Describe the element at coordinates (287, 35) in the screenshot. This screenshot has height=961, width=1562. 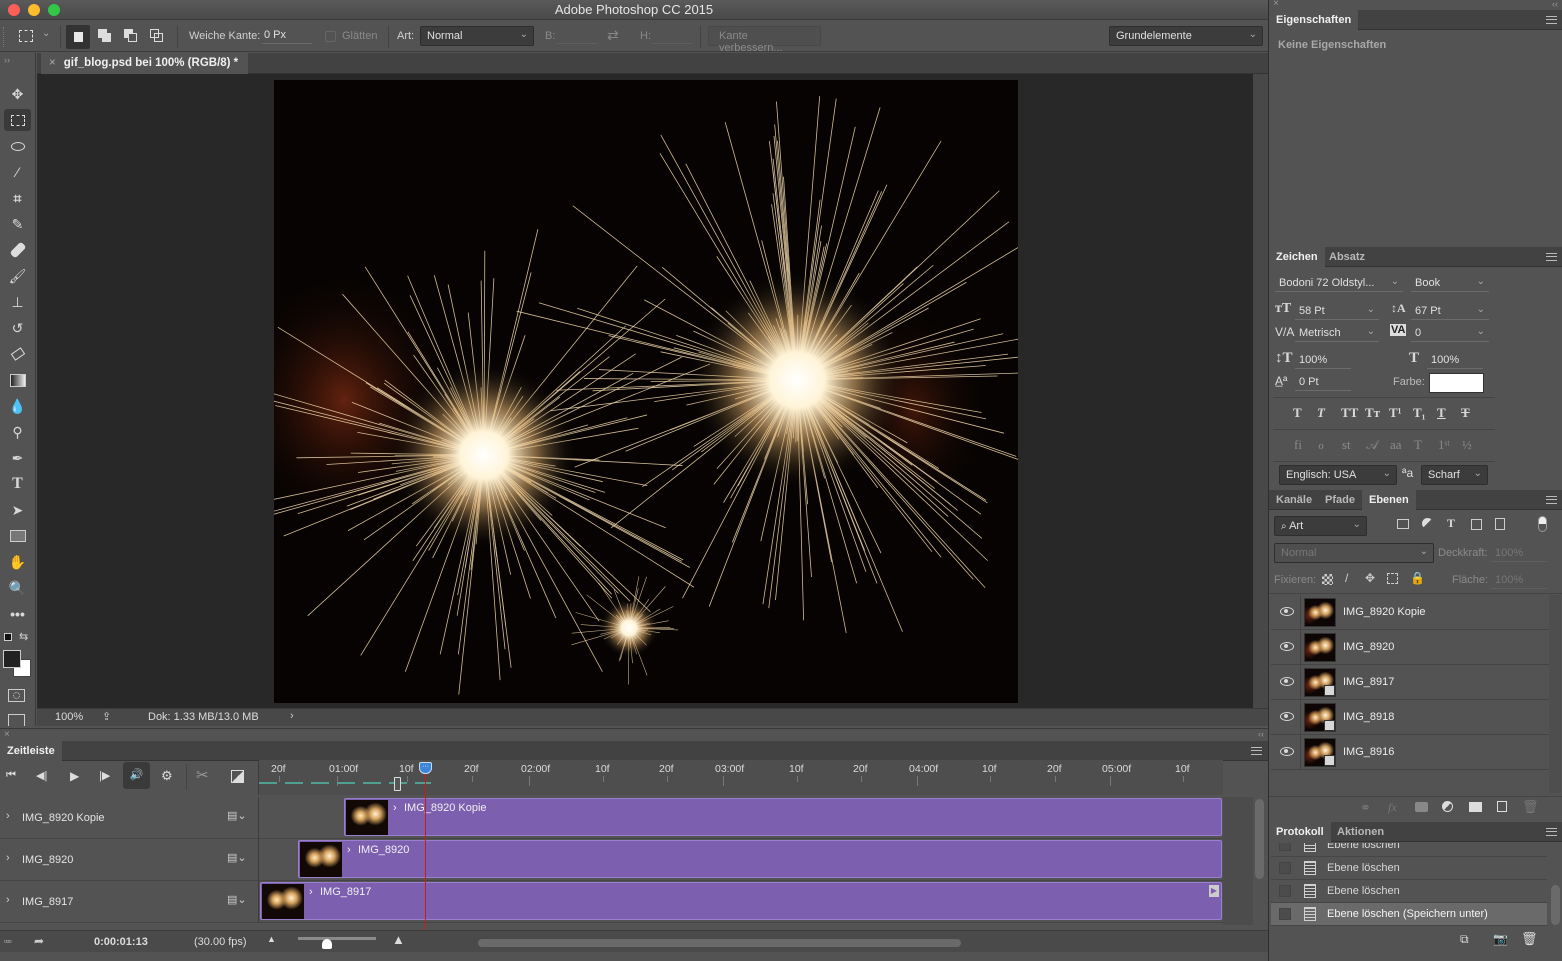
I see `feather-input: 0 Px` at that location.